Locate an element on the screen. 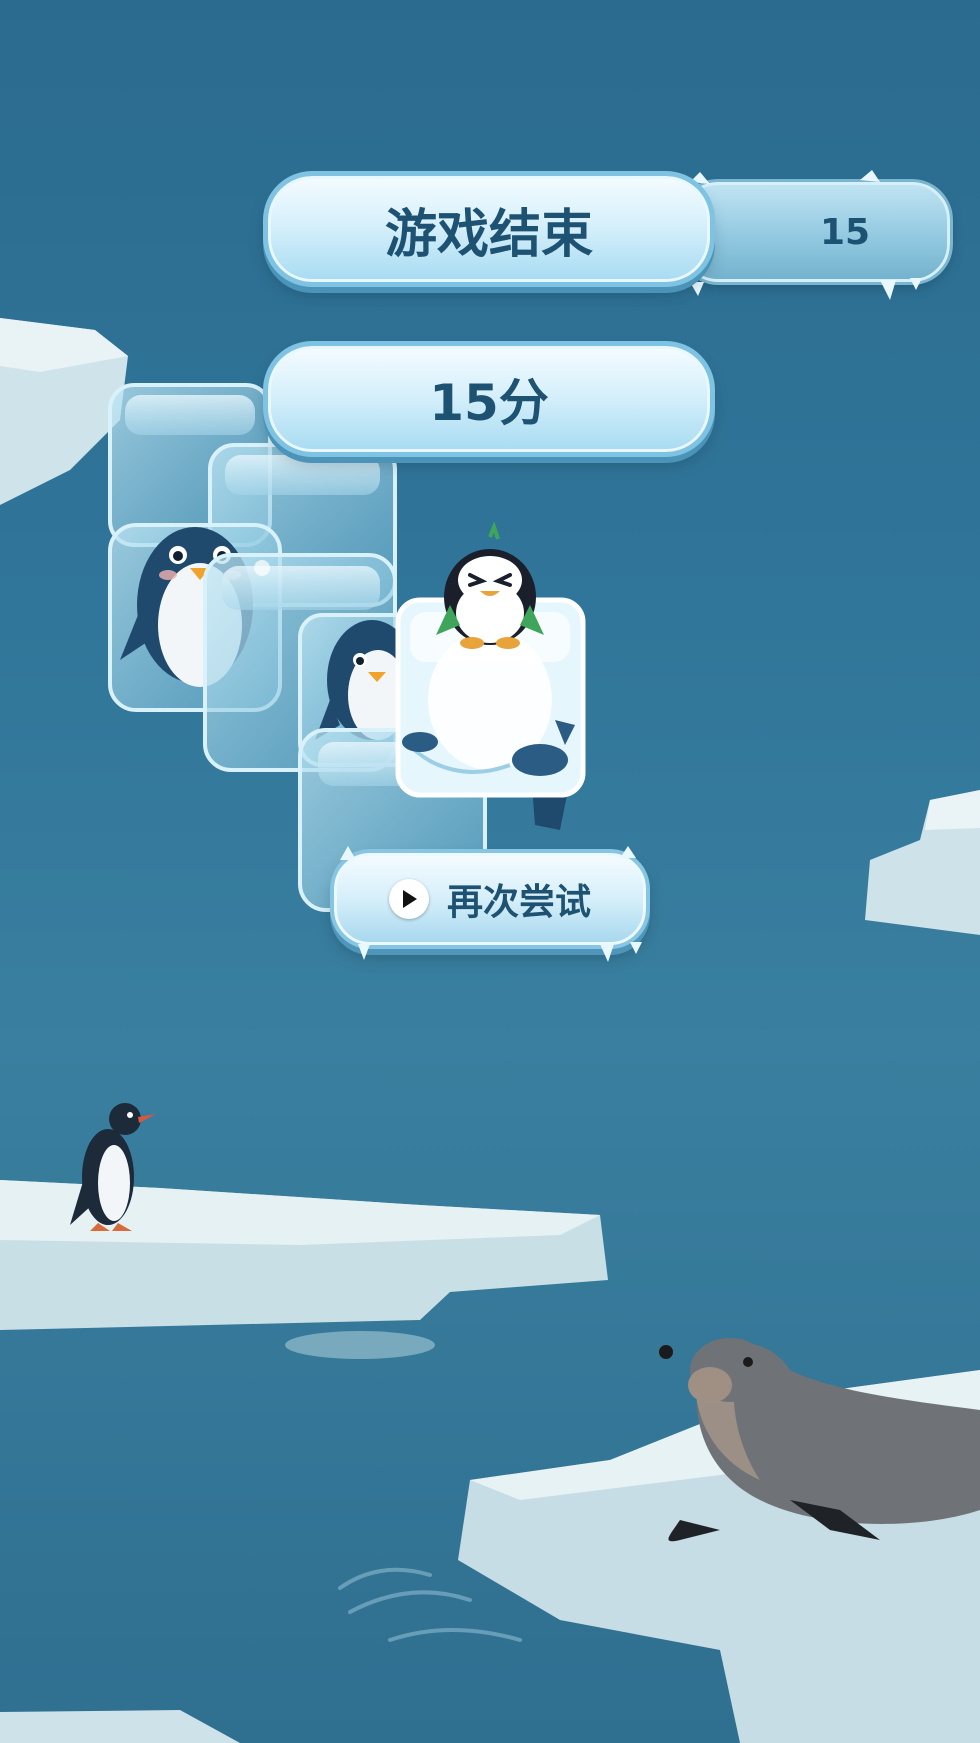  final-score-text: 15分 is located at coordinates (489, 403).